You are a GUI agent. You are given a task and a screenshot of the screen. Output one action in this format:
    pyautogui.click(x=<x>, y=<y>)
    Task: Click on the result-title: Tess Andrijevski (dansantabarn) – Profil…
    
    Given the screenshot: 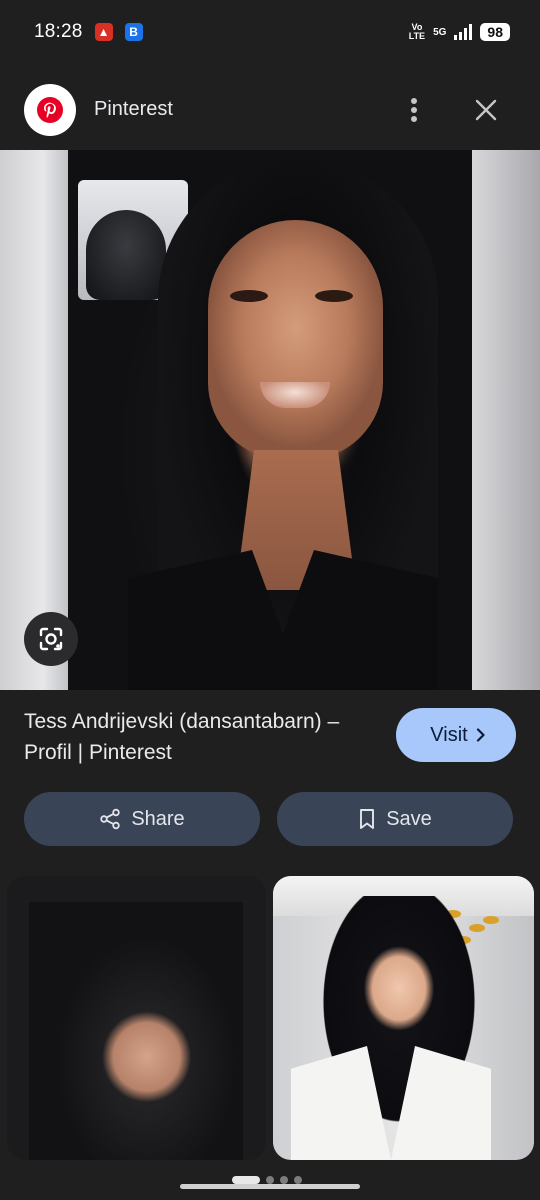 What is the action you would take?
    pyautogui.click(x=199, y=737)
    